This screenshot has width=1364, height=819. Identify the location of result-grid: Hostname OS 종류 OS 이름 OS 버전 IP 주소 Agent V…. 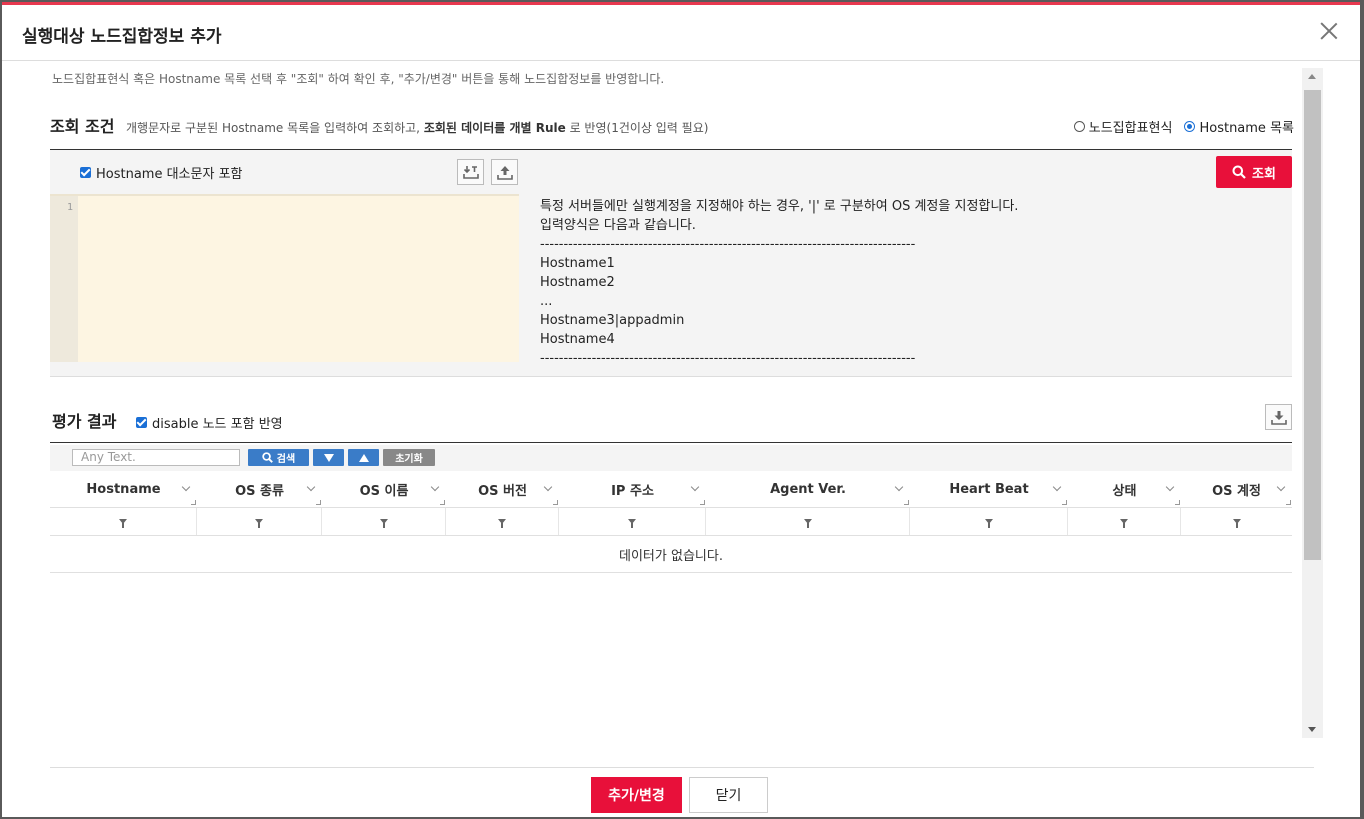
(671, 522).